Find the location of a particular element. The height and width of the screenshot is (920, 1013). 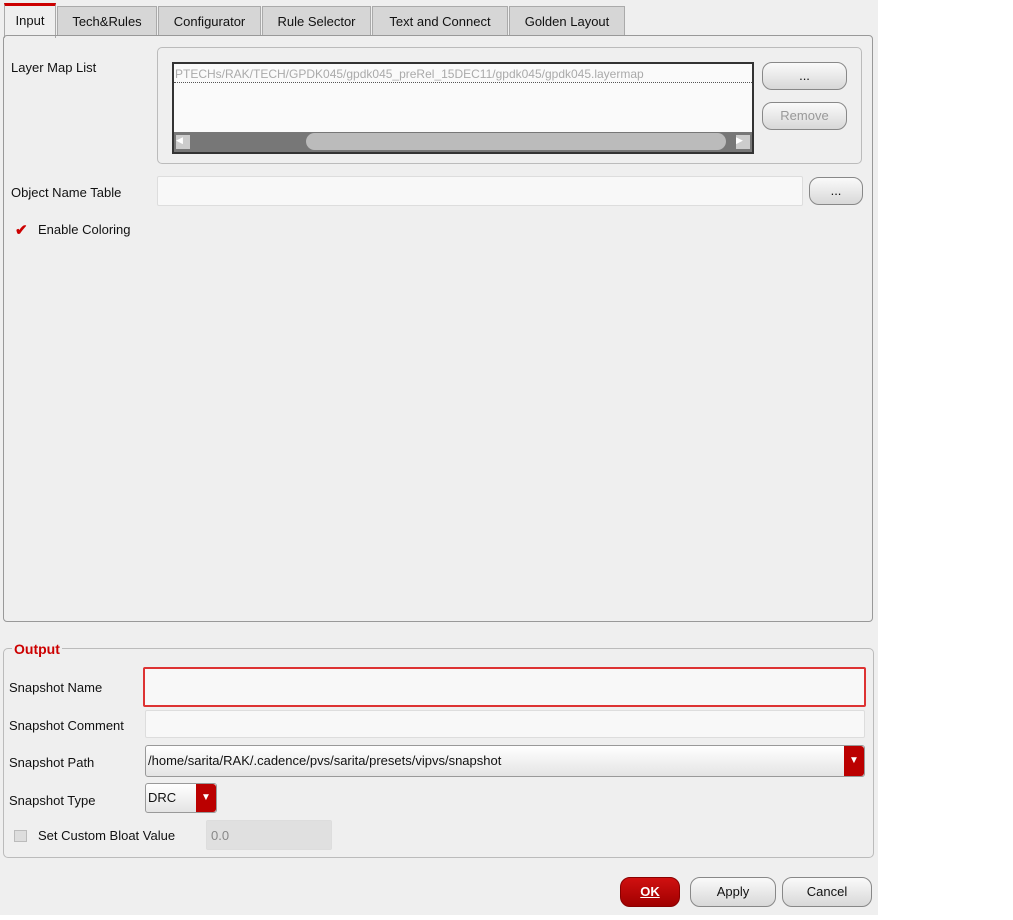

ok-button: OK is located at coordinates (650, 892).